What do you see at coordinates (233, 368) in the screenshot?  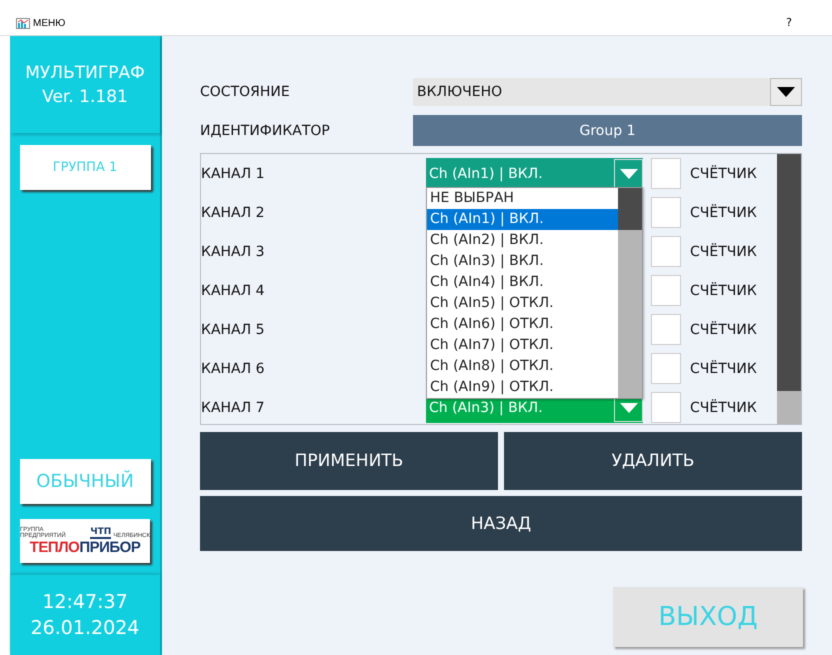 I see `channel-label: КАНАЛ 6` at bounding box center [233, 368].